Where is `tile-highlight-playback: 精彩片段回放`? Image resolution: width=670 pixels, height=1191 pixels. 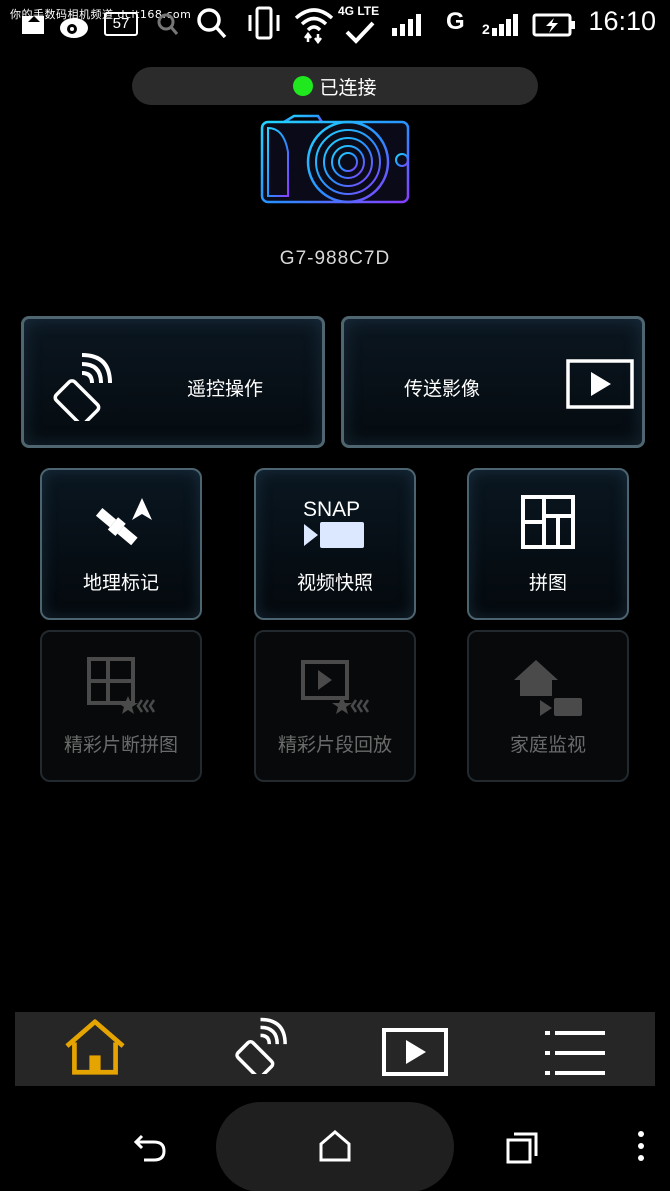
tile-highlight-playback: 精彩片段回放 is located at coordinates (335, 706).